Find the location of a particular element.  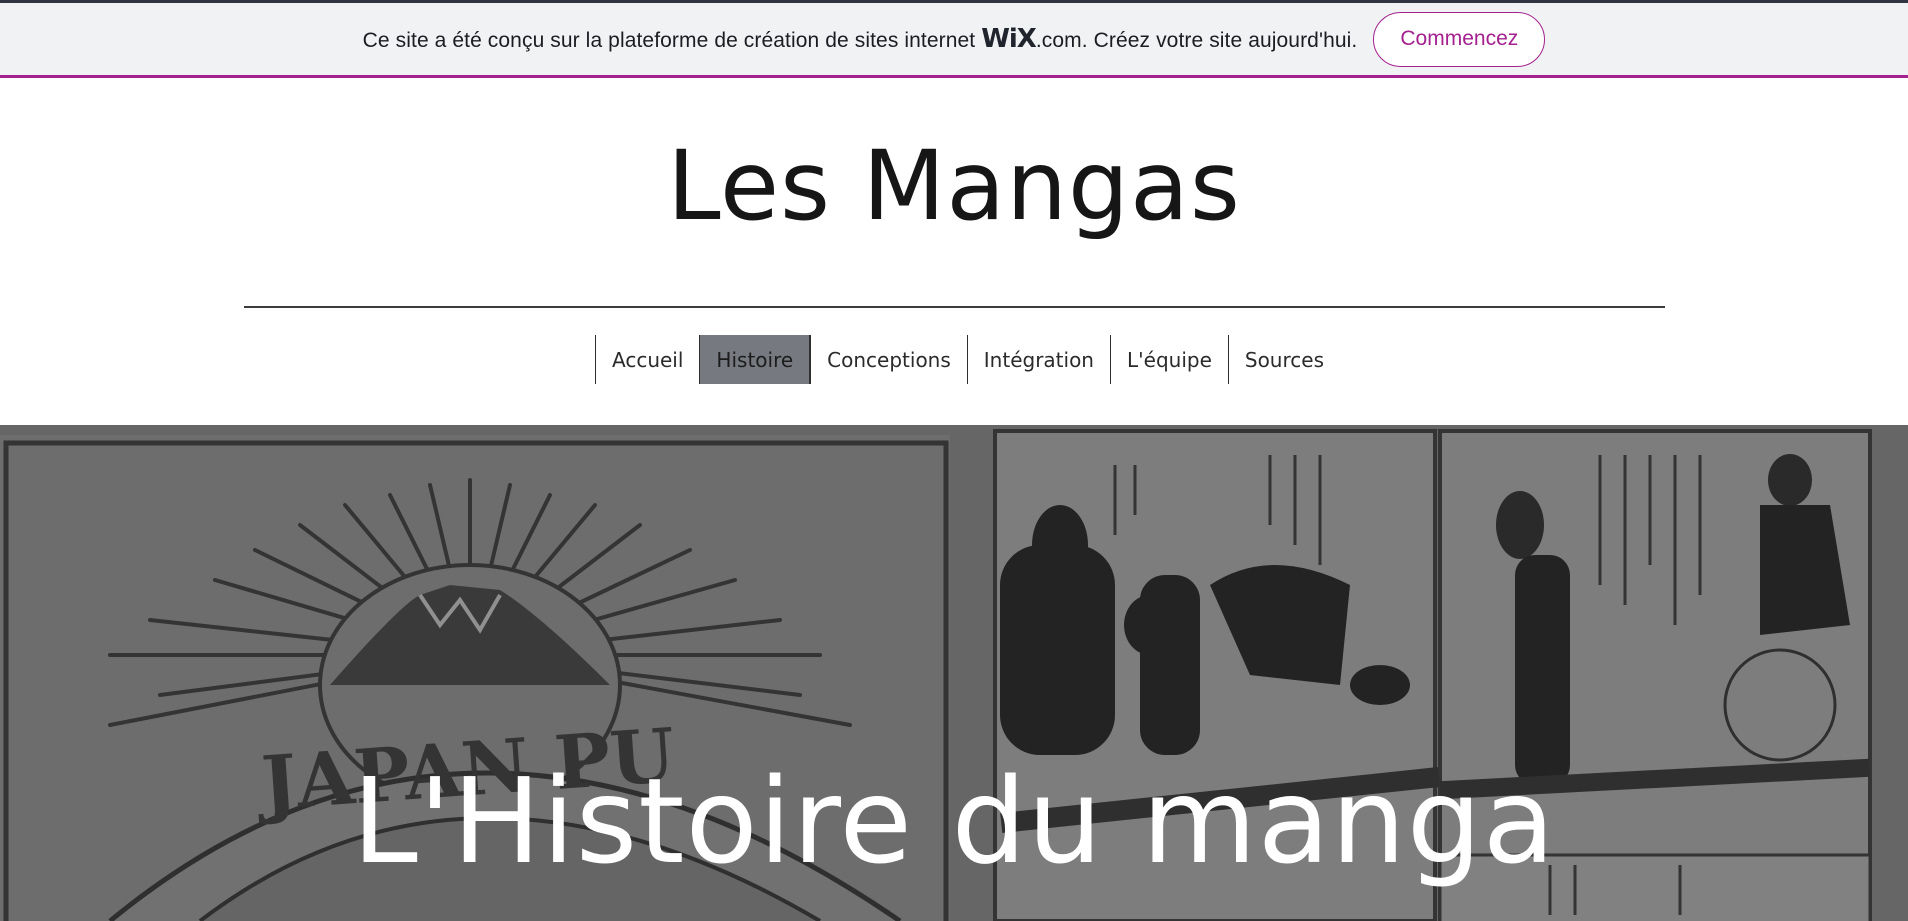

nav-item-histoire: Histoire is located at coordinates (755, 359).